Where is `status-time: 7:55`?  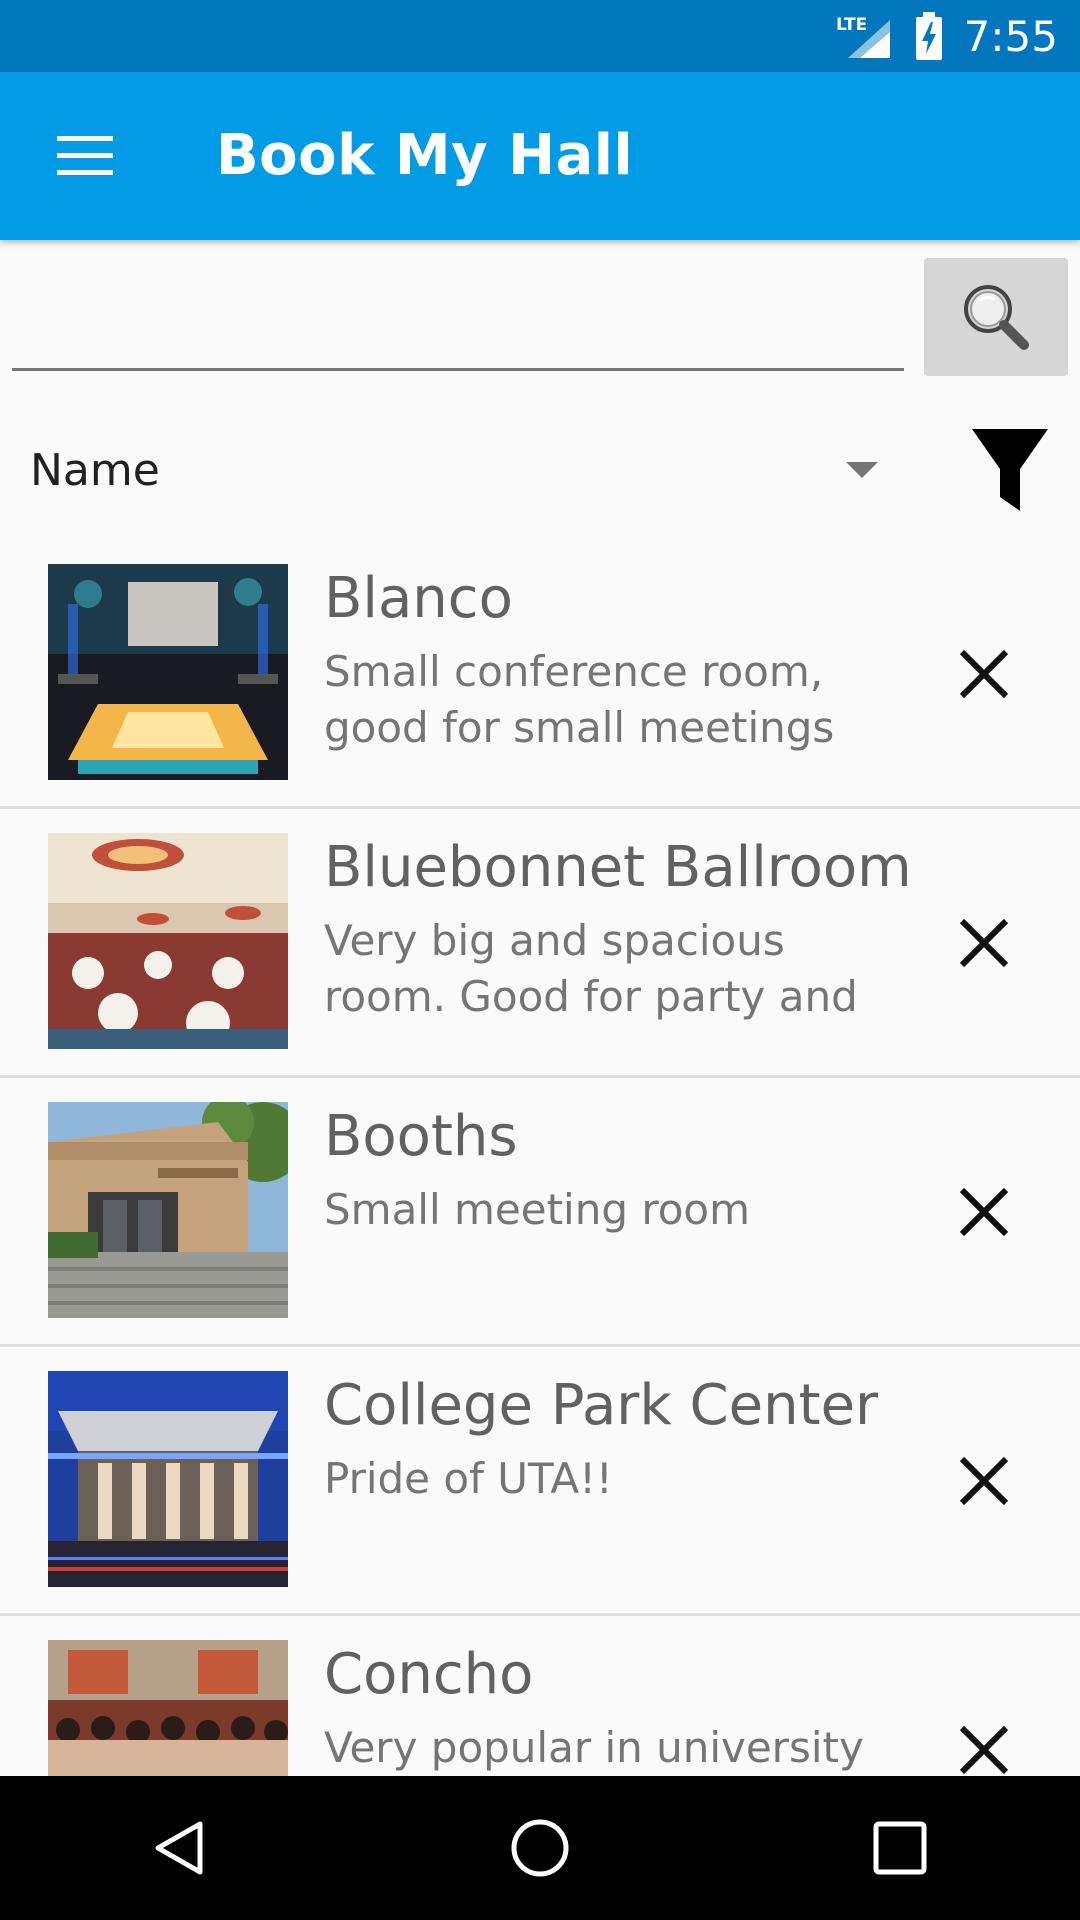
status-time: 7:55 is located at coordinates (1010, 36).